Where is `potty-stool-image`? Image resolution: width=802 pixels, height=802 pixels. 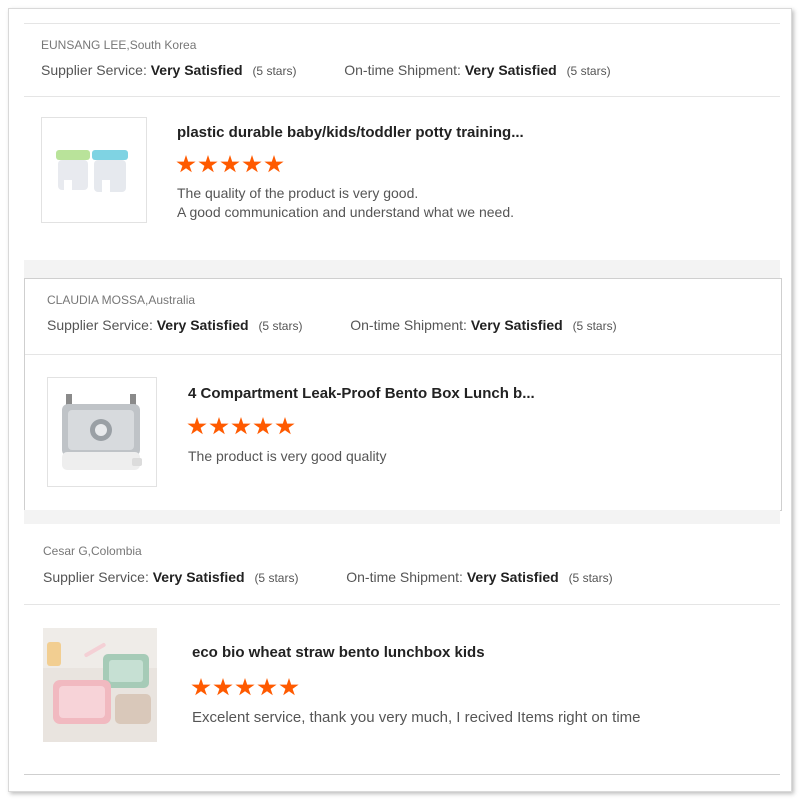
potty-stool-image is located at coordinates (94, 170).